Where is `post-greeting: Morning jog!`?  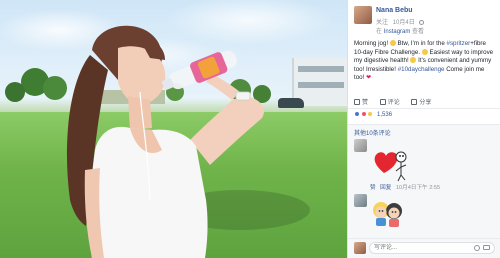 post-greeting: Morning jog! is located at coordinates (371, 43).